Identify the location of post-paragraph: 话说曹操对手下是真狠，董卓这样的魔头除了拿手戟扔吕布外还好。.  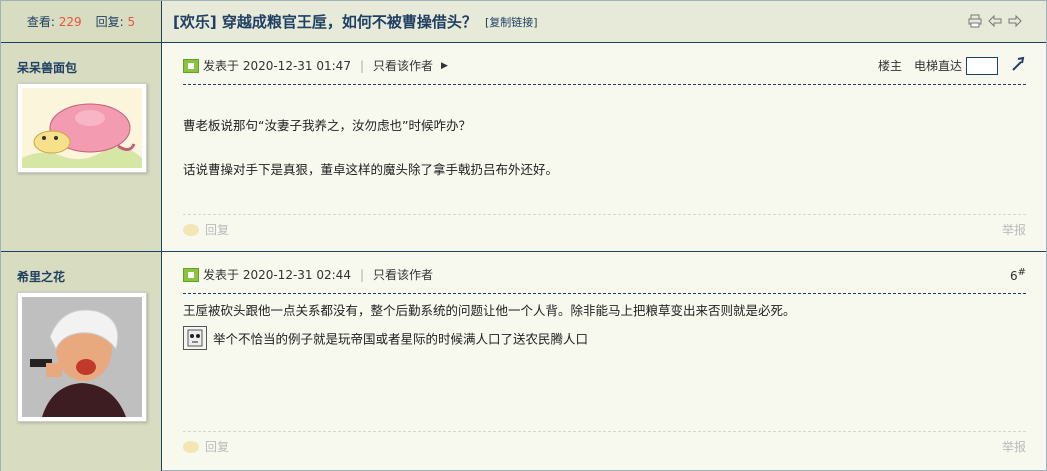
(371, 169).